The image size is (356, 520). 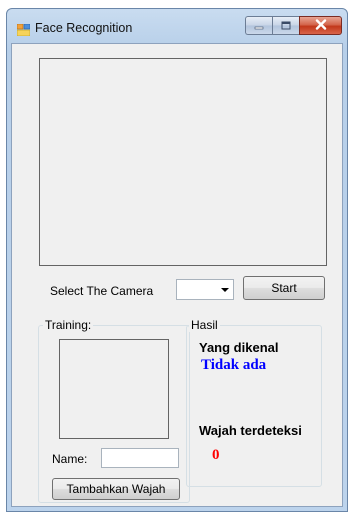 I want to click on minimize-button, so click(x=258, y=25).